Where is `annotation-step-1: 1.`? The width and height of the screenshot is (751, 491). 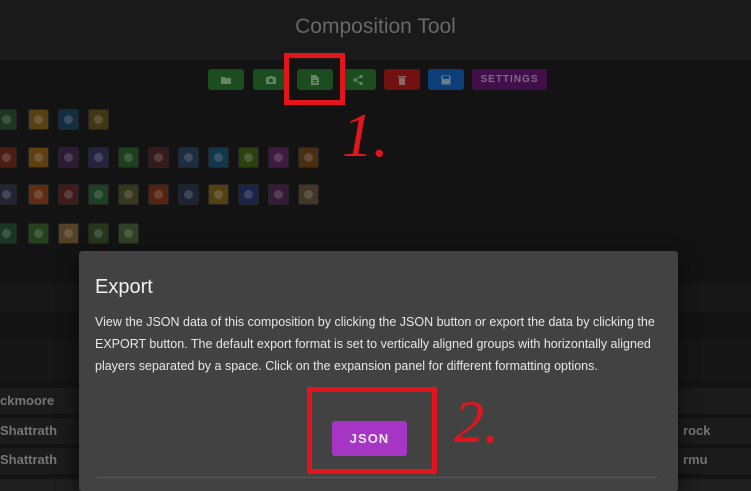
annotation-step-1: 1. is located at coordinates (365, 135).